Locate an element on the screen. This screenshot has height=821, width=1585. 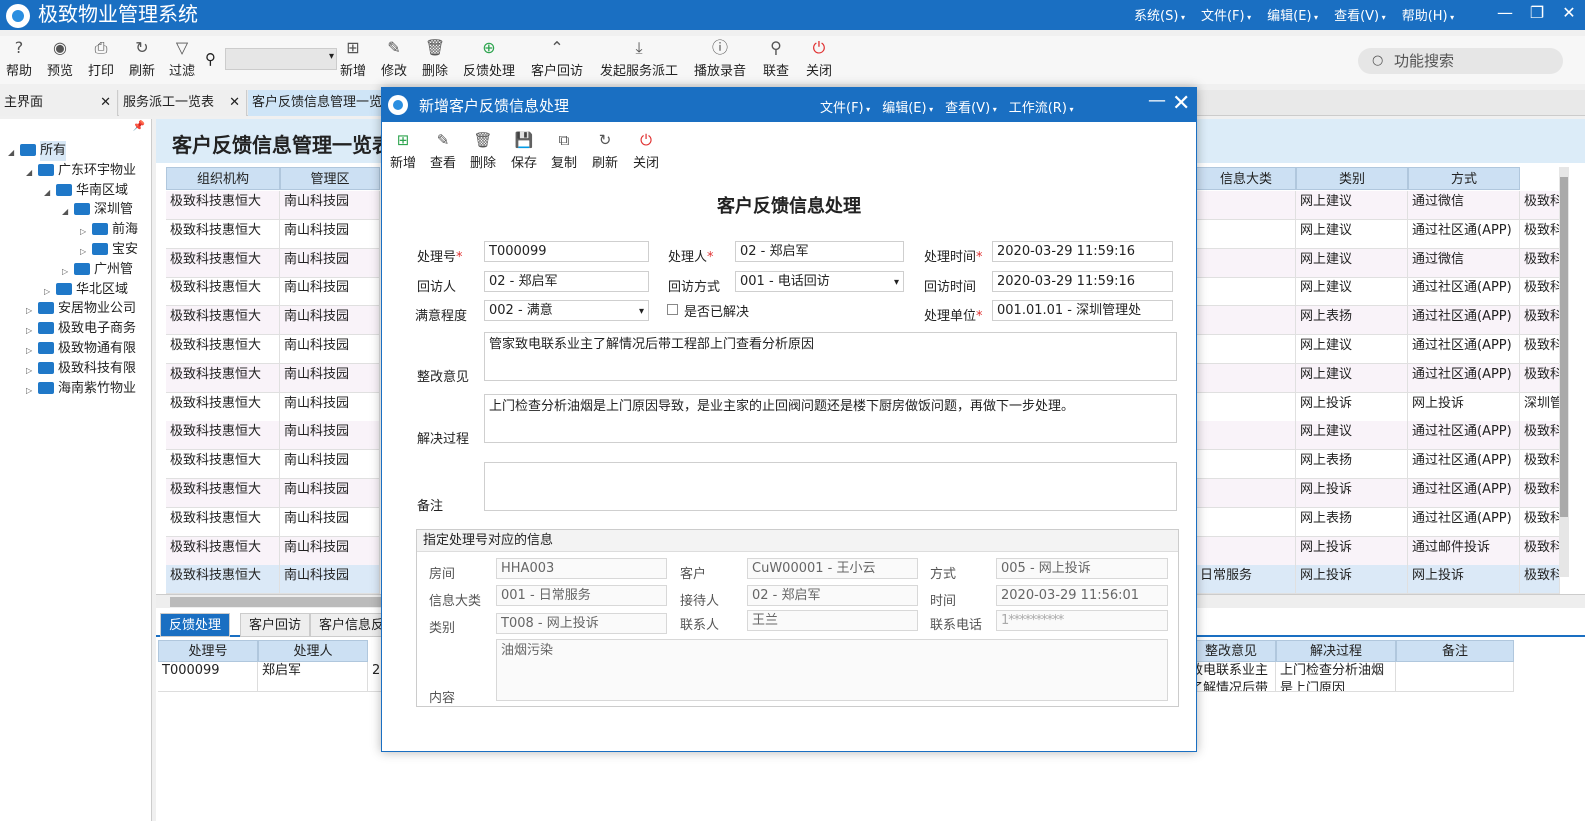
column-header-org: 组织机构 is located at coordinates (223, 178).